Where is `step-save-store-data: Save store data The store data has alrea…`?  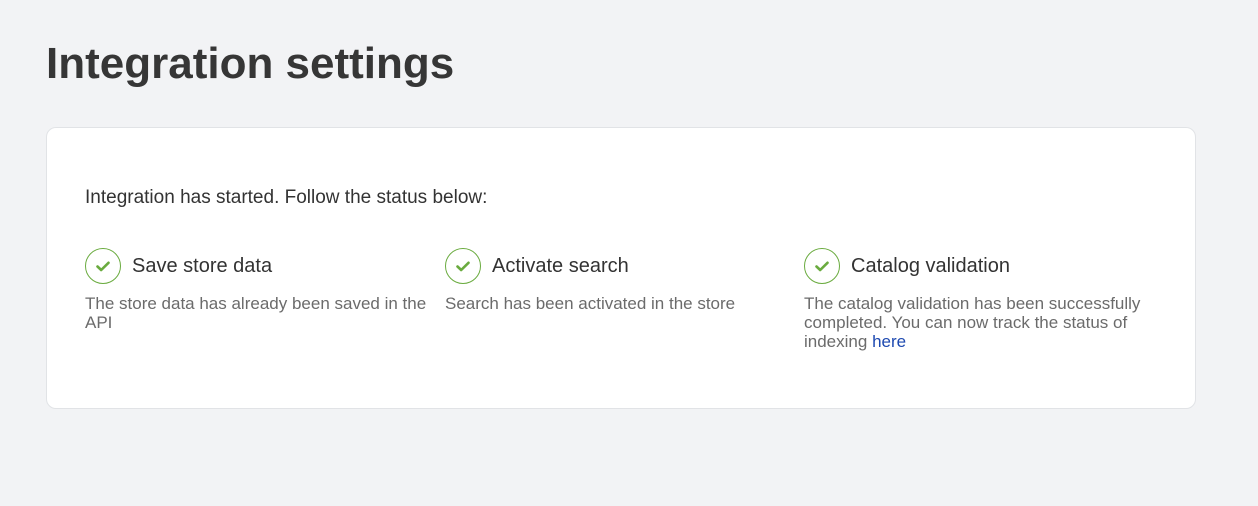 step-save-store-data: Save store data The store data has alrea… is located at coordinates (257, 289).